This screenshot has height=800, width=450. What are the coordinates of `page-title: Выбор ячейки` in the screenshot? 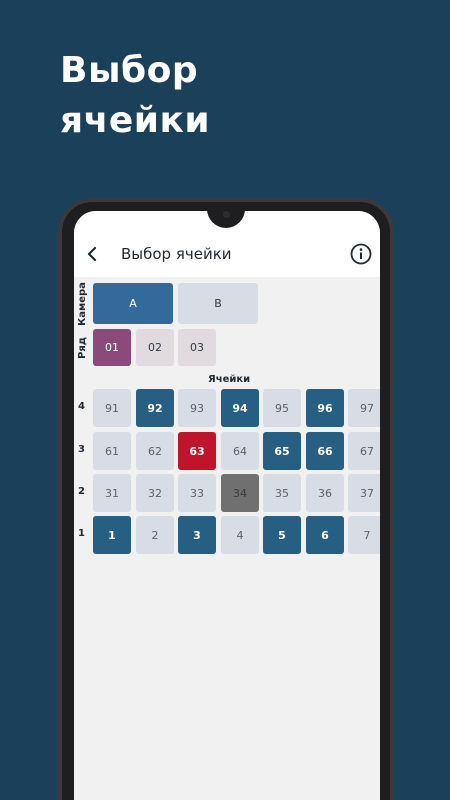 It's located at (176, 254).